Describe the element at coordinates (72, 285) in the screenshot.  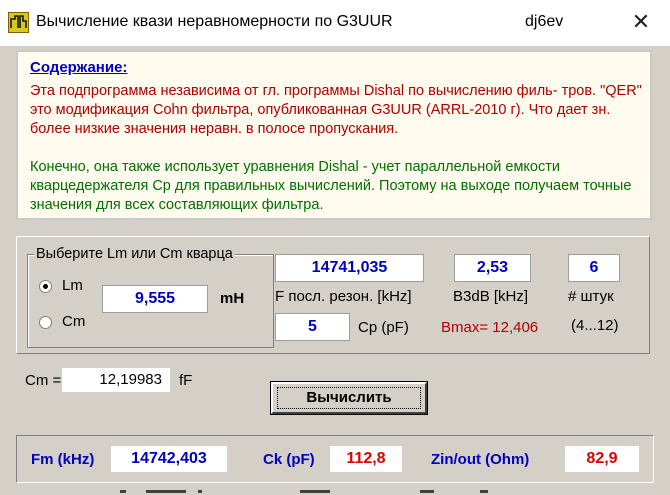
I see `radio-lm-label: Lm` at that location.